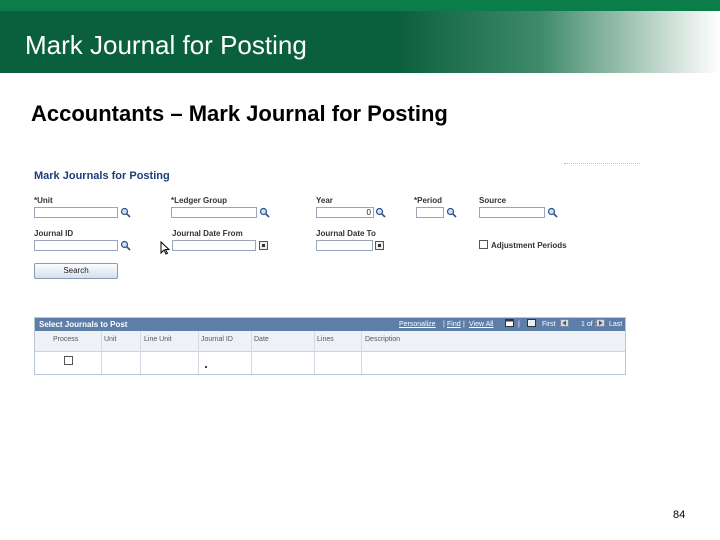 The image size is (720, 540). What do you see at coordinates (217, 339) in the screenshot?
I see `column-journal-id: Journal ID` at bounding box center [217, 339].